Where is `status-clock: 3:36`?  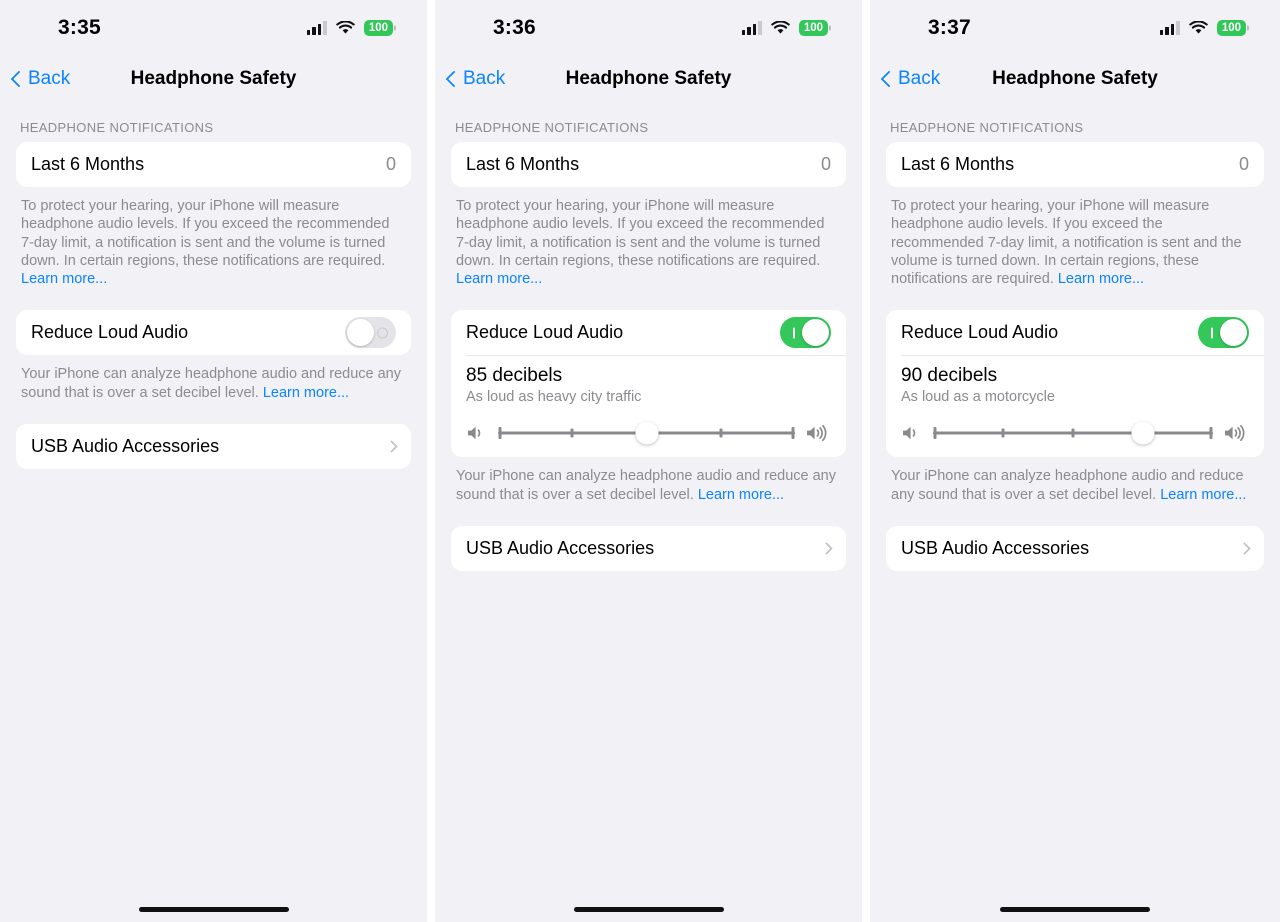
status-clock: 3:36 is located at coordinates (514, 27).